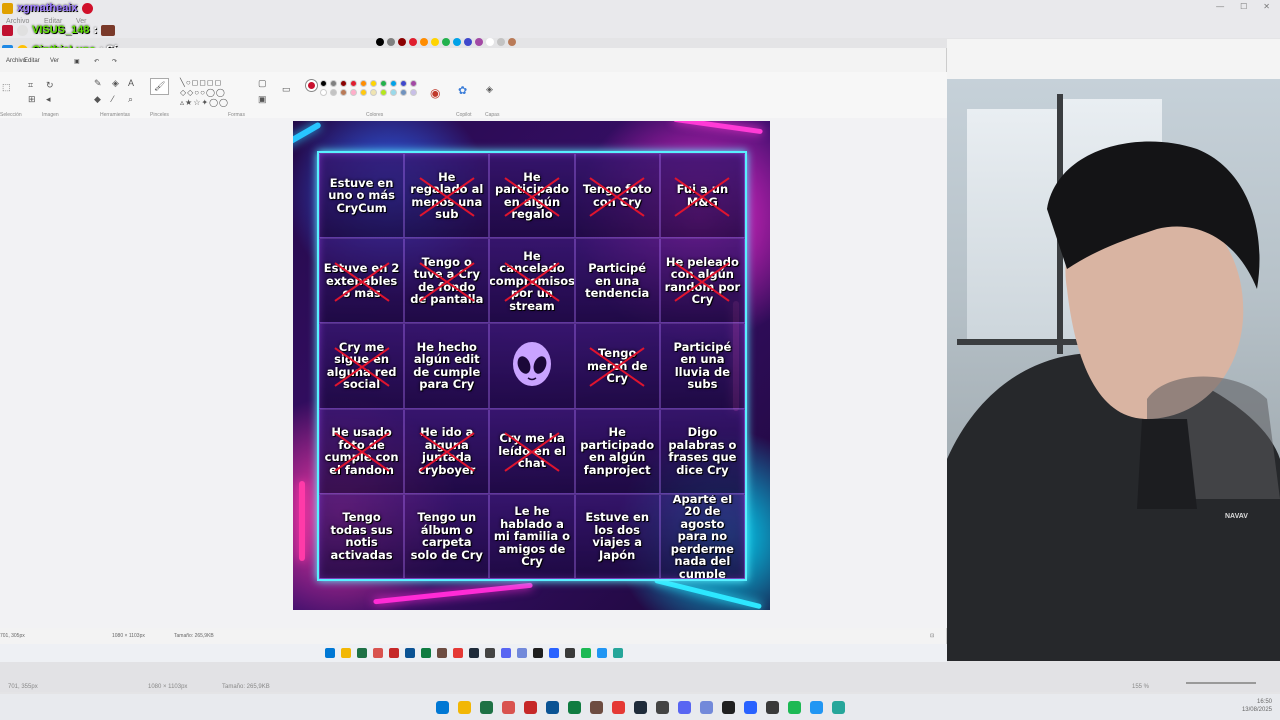 The image size is (1280, 720). I want to click on crop-icon: ⌗, so click(30, 85).